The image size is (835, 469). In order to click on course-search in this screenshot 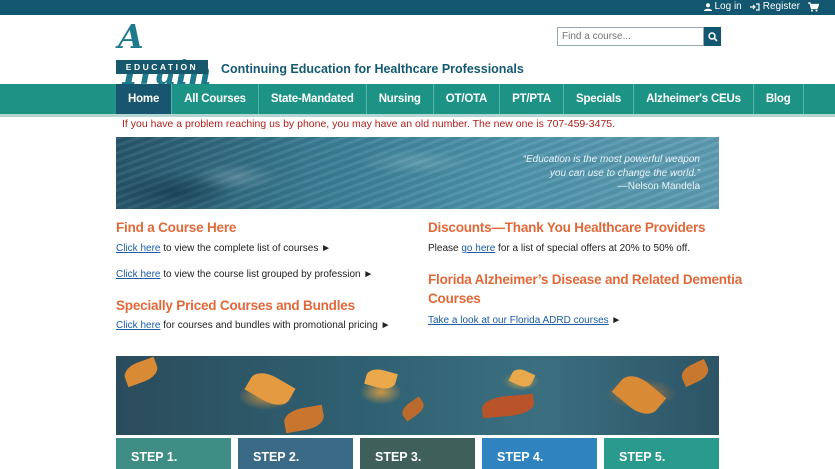, I will do `click(639, 36)`.